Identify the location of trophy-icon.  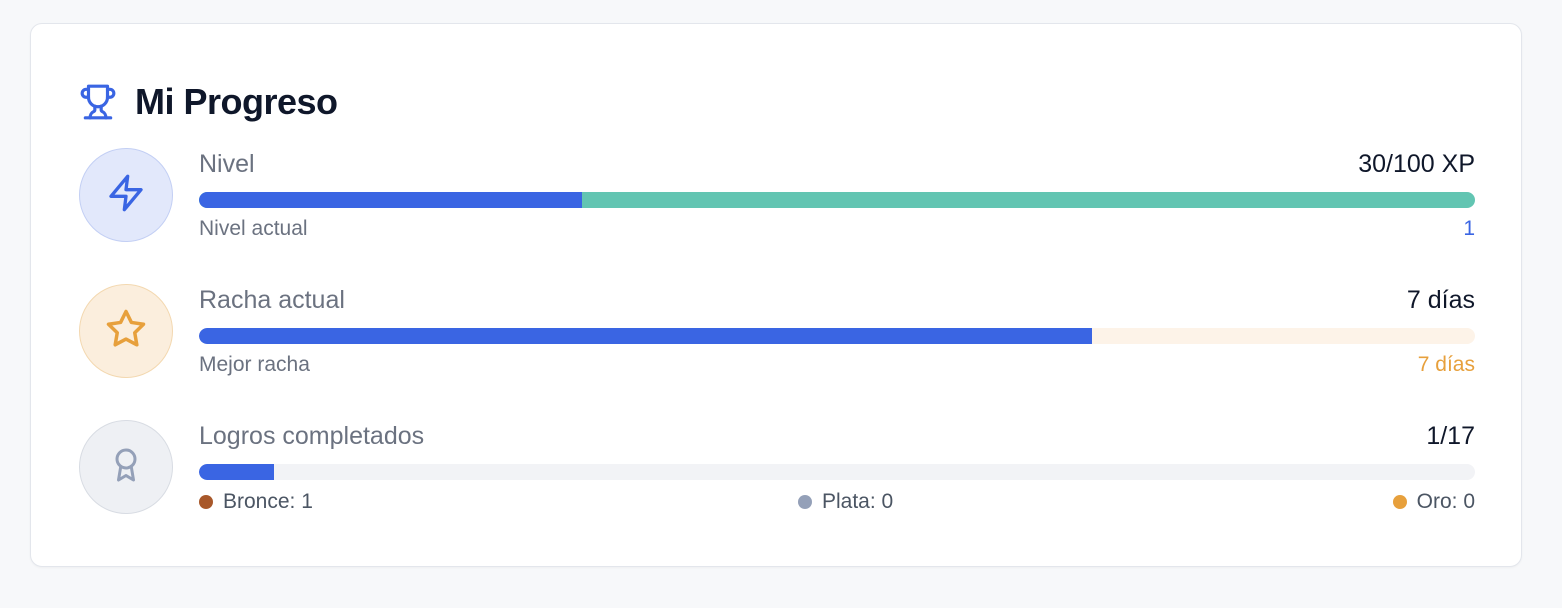
(98, 102).